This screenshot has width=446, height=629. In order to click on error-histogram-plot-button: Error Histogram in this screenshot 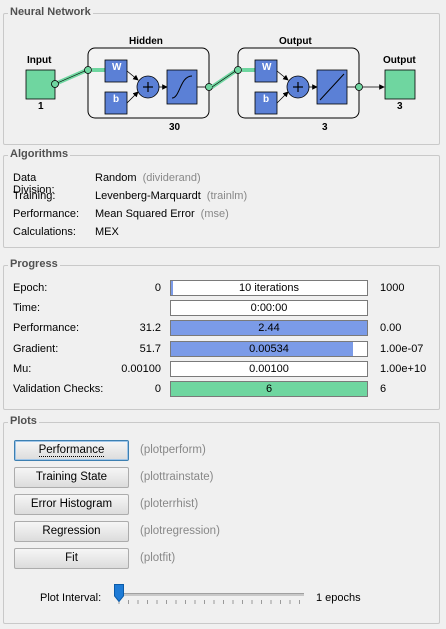, I will do `click(71, 504)`.